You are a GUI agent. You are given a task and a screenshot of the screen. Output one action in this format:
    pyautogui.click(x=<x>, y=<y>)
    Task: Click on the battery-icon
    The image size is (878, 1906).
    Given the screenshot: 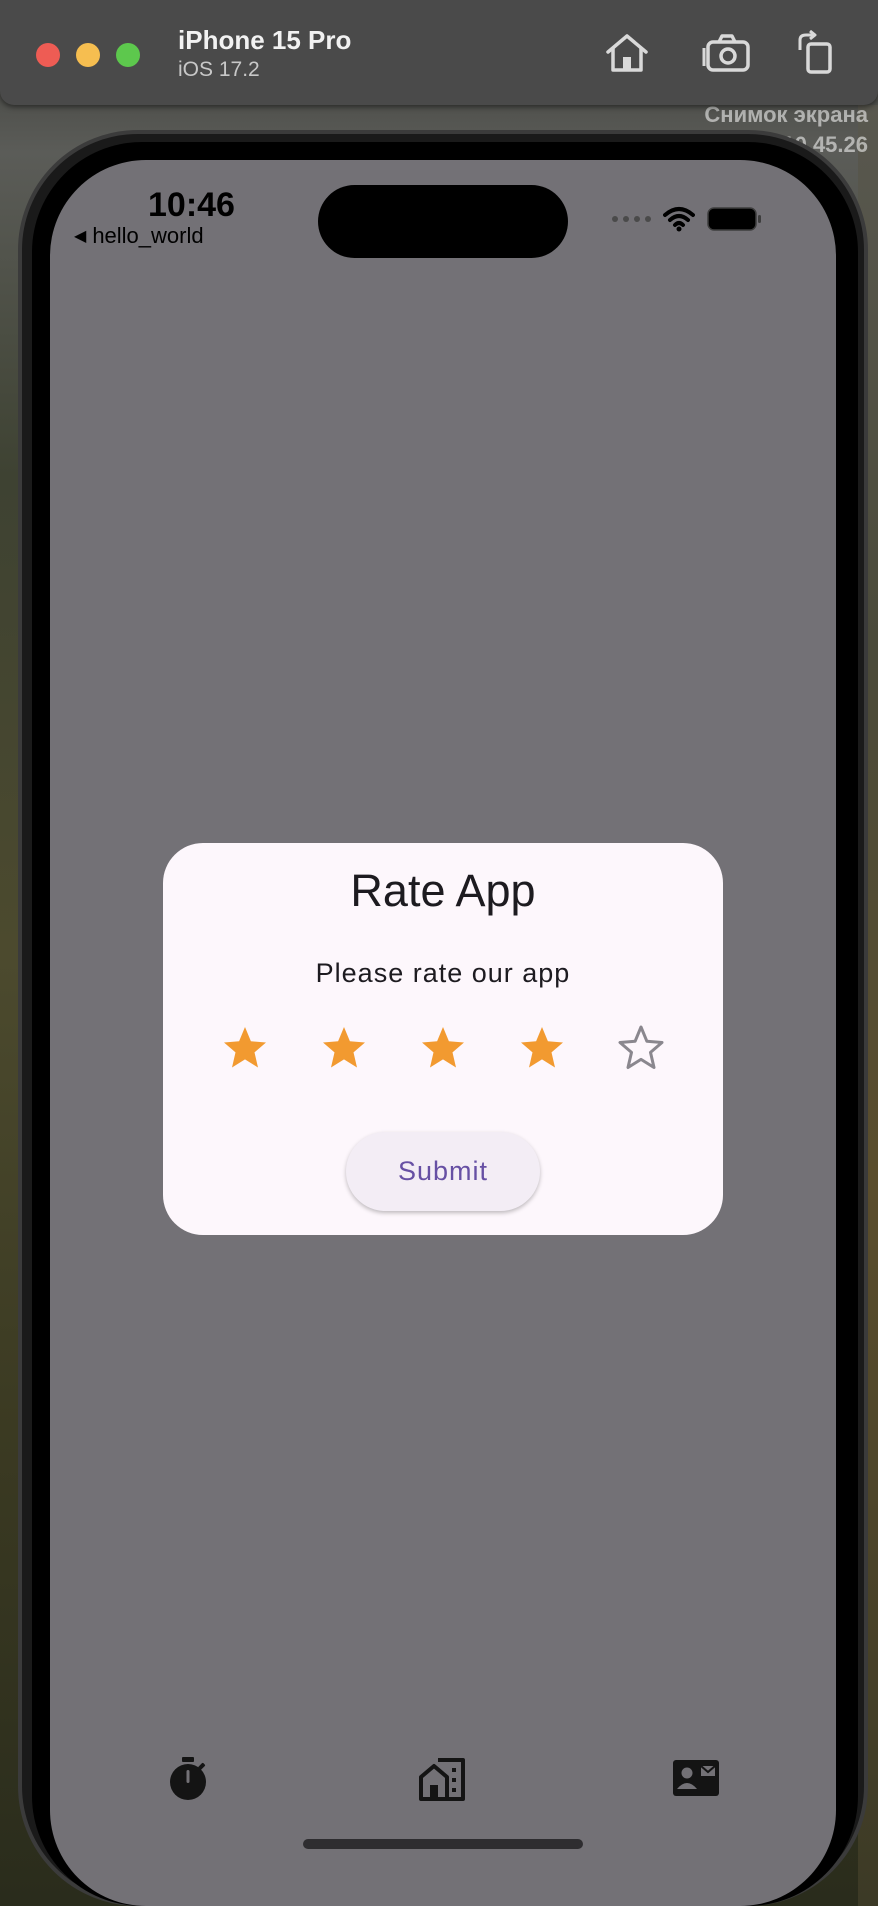 What is the action you would take?
    pyautogui.click(x=734, y=219)
    